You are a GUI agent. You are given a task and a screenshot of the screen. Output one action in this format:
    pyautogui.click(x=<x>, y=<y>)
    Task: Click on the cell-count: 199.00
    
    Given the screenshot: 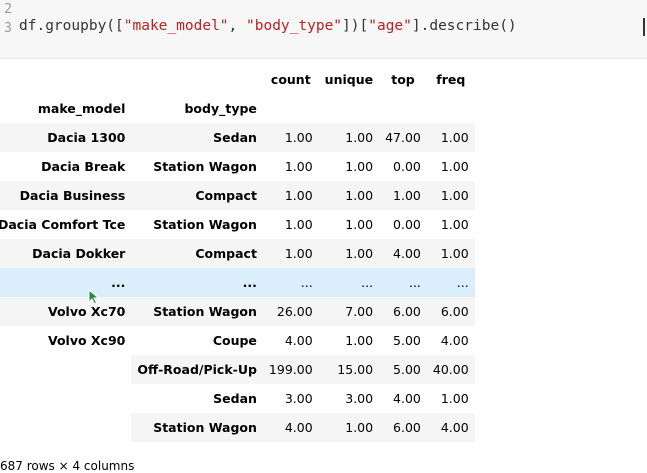 What is the action you would take?
    pyautogui.click(x=290, y=369)
    